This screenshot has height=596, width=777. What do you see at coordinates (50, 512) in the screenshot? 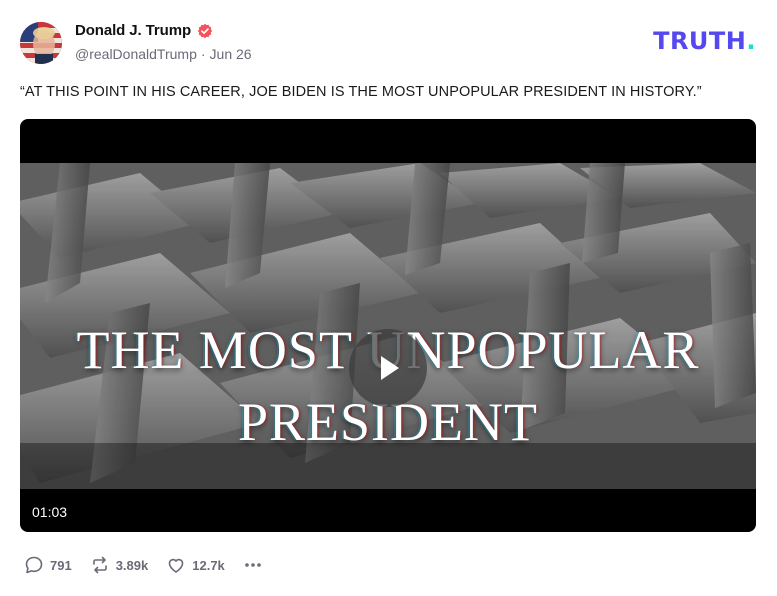
I see `video-duration: 01:03` at bounding box center [50, 512].